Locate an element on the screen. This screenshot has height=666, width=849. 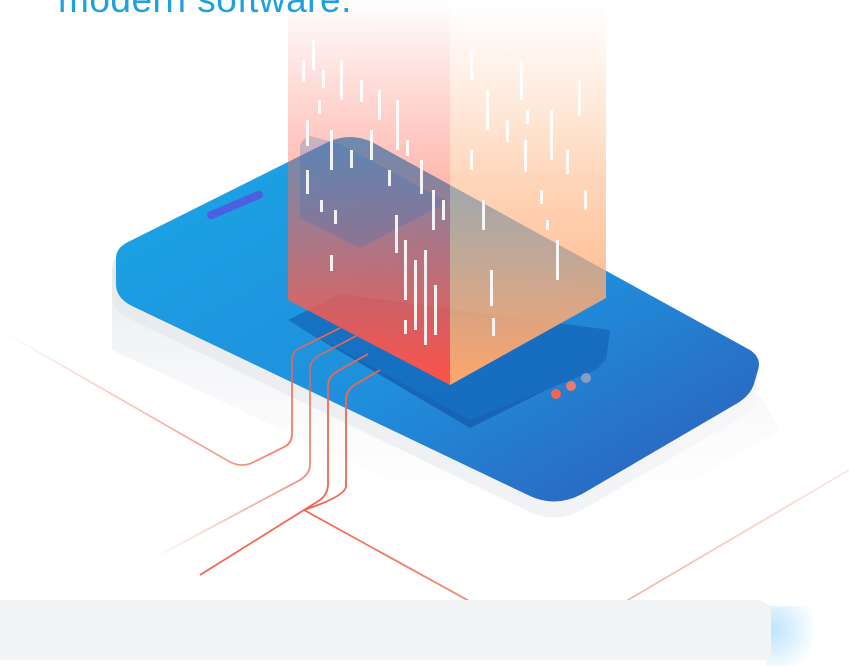
footer-card is located at coordinates (385, 630).